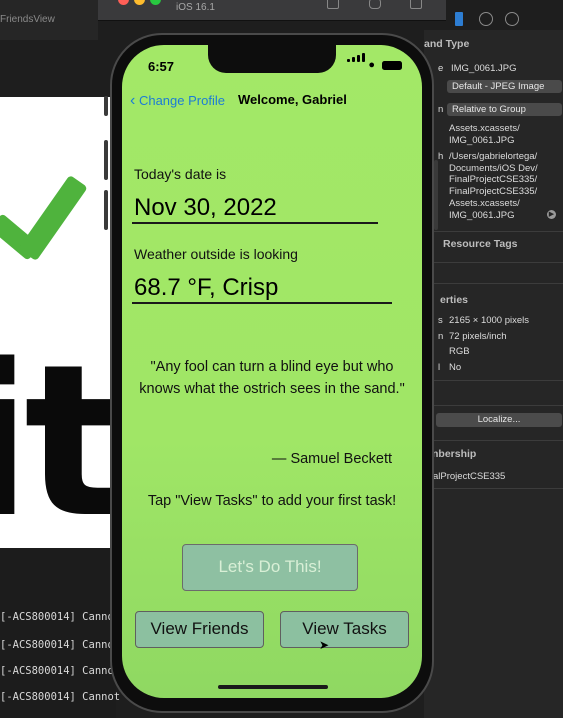 The height and width of the screenshot is (718, 563). What do you see at coordinates (272, 10) in the screenshot?
I see `simulator-toolbar` at bounding box center [272, 10].